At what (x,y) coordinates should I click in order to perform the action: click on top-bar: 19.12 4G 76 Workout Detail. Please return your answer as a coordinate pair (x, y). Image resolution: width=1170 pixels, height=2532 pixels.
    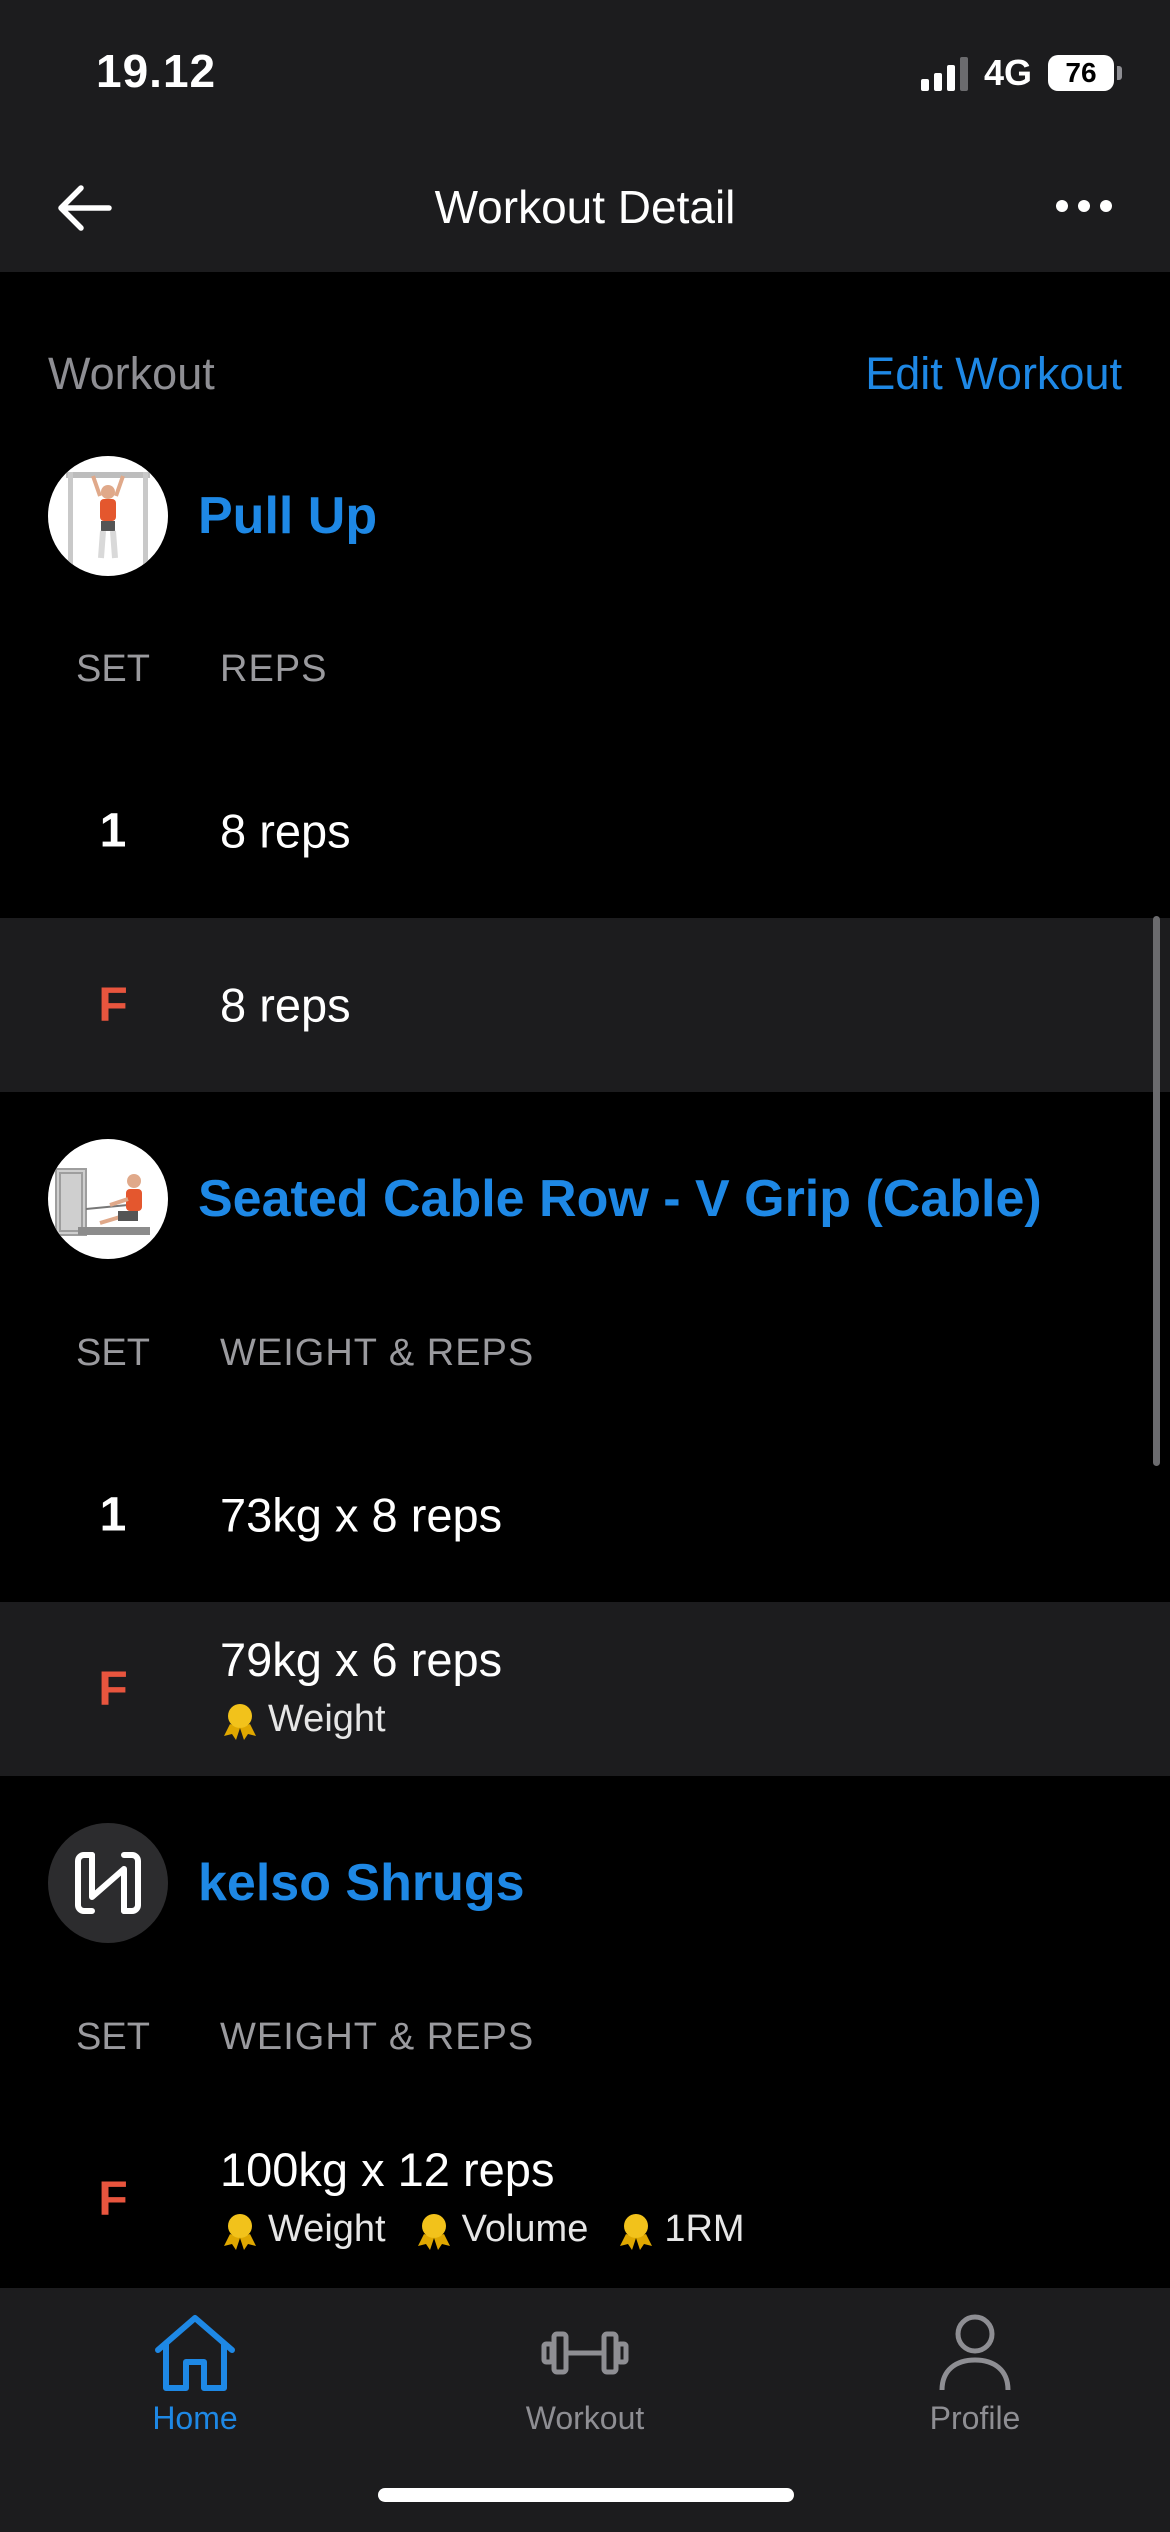
    Looking at the image, I should click on (585, 136).